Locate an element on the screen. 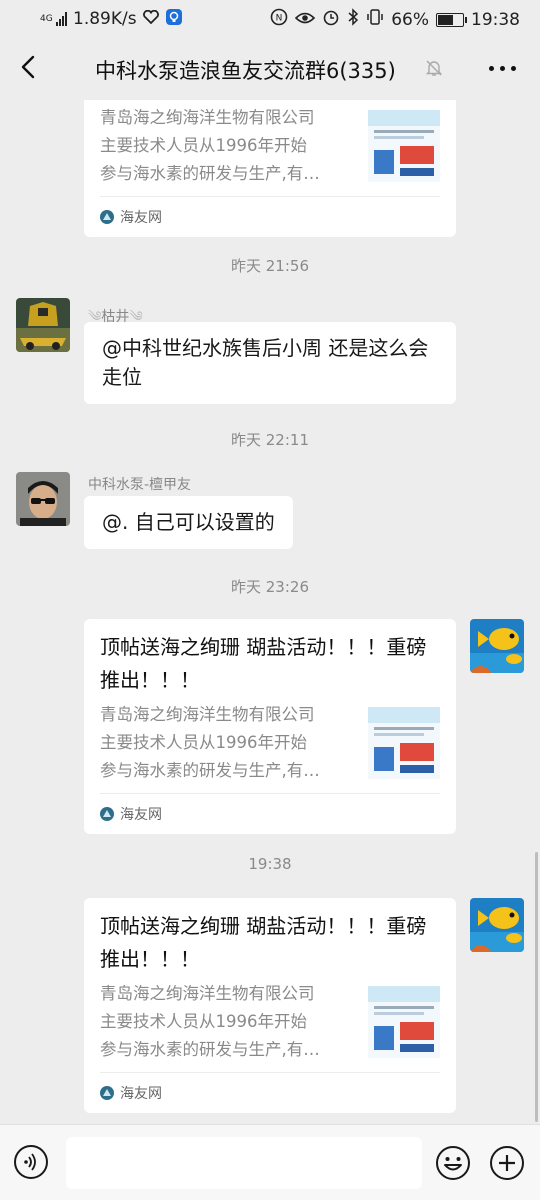 The width and height of the screenshot is (540, 1200). voice-icon is located at coordinates (31, 1162).